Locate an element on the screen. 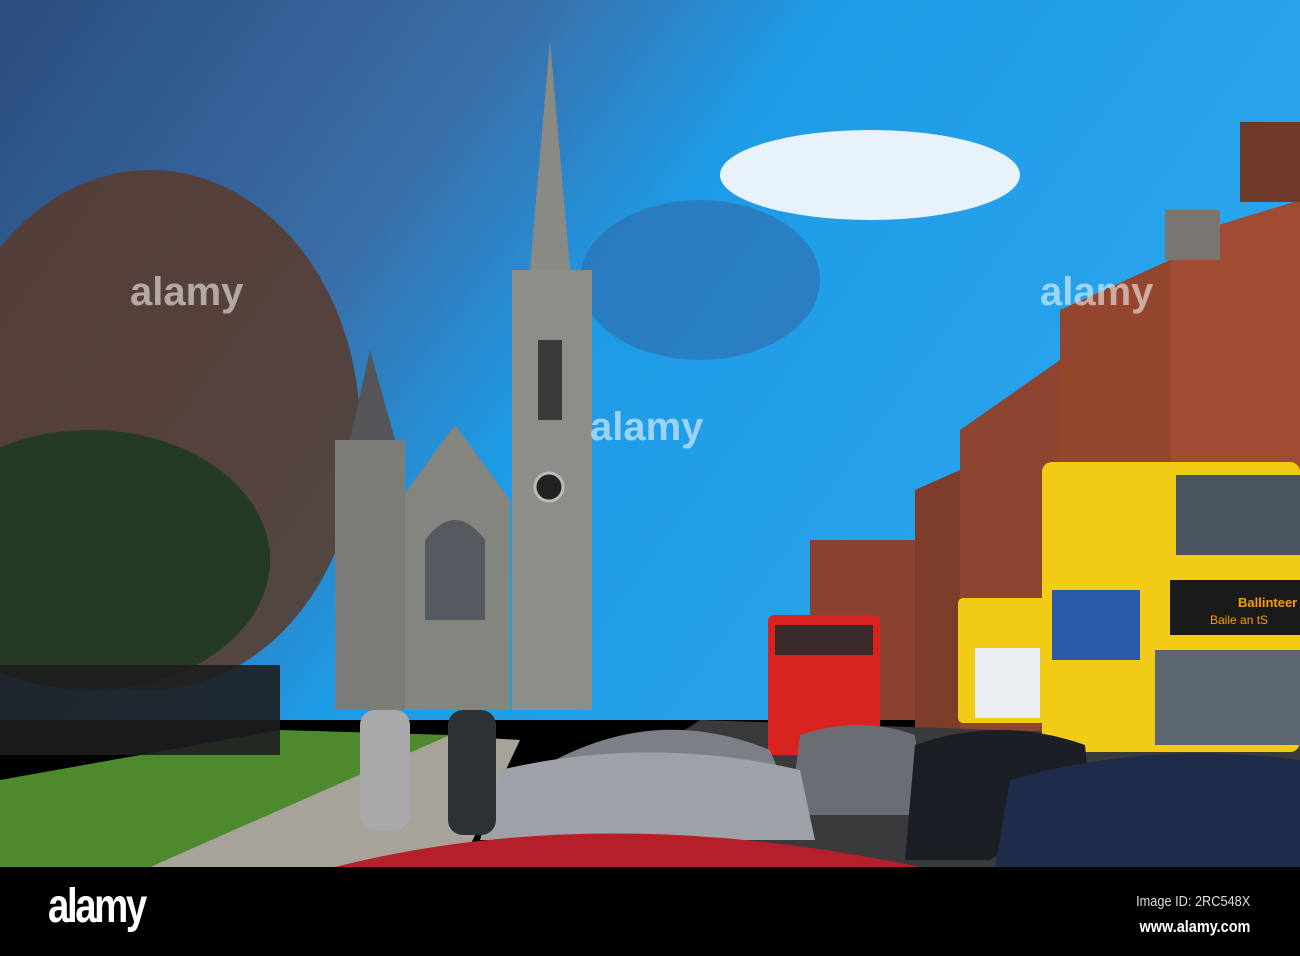 This screenshot has width=1300, height=956. footer-bar: alamy Image ID: 2RC548X www.alamy.com is located at coordinates (650, 911).